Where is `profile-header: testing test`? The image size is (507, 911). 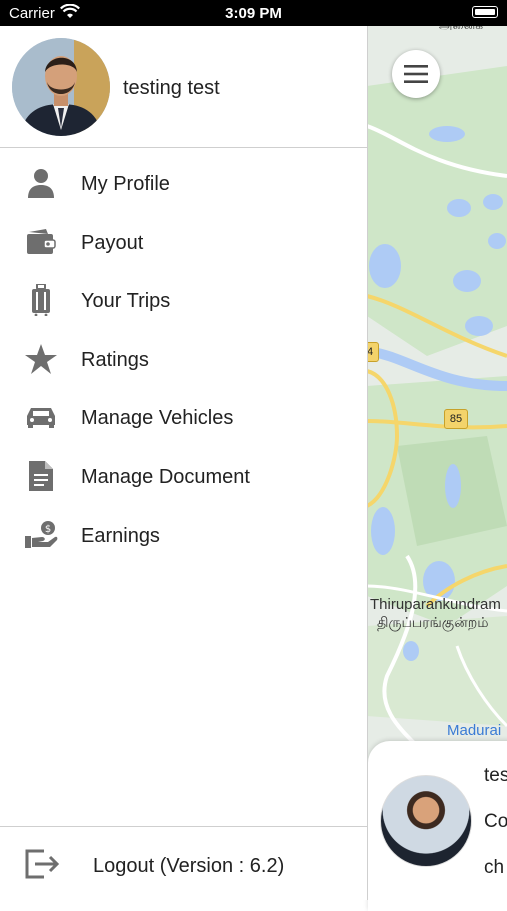 profile-header: testing test is located at coordinates (183, 87).